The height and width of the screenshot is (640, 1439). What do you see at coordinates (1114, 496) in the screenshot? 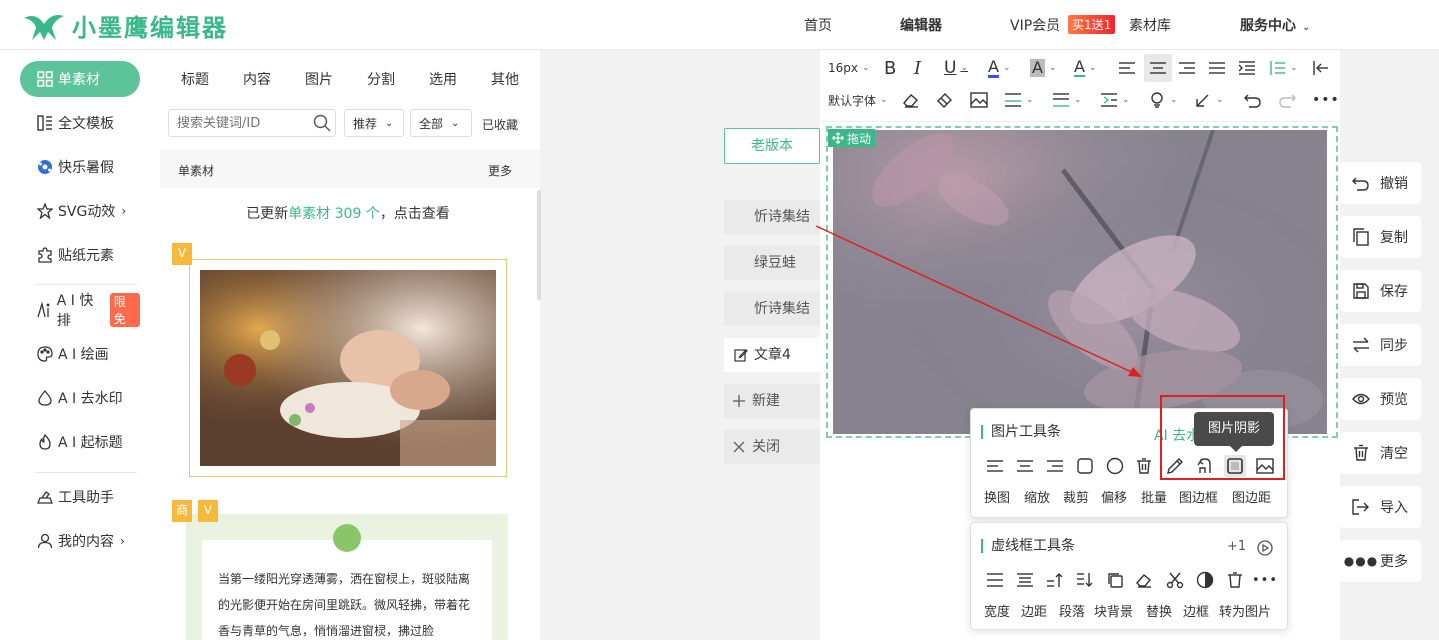
I see `offset-label: 偏移` at bounding box center [1114, 496].